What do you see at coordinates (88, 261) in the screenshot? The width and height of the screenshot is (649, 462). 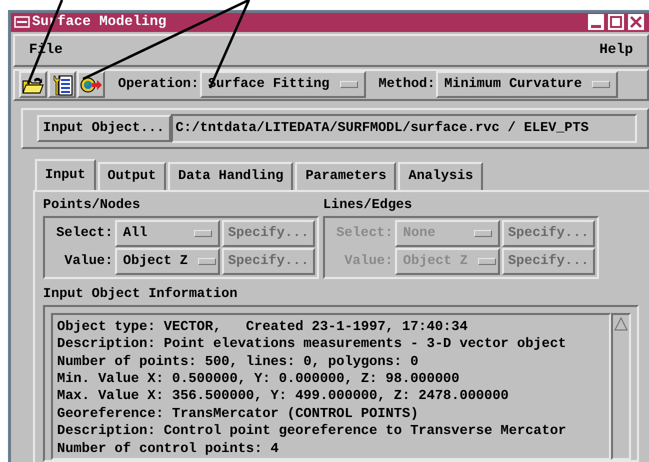 I see `field-label: Value:` at bounding box center [88, 261].